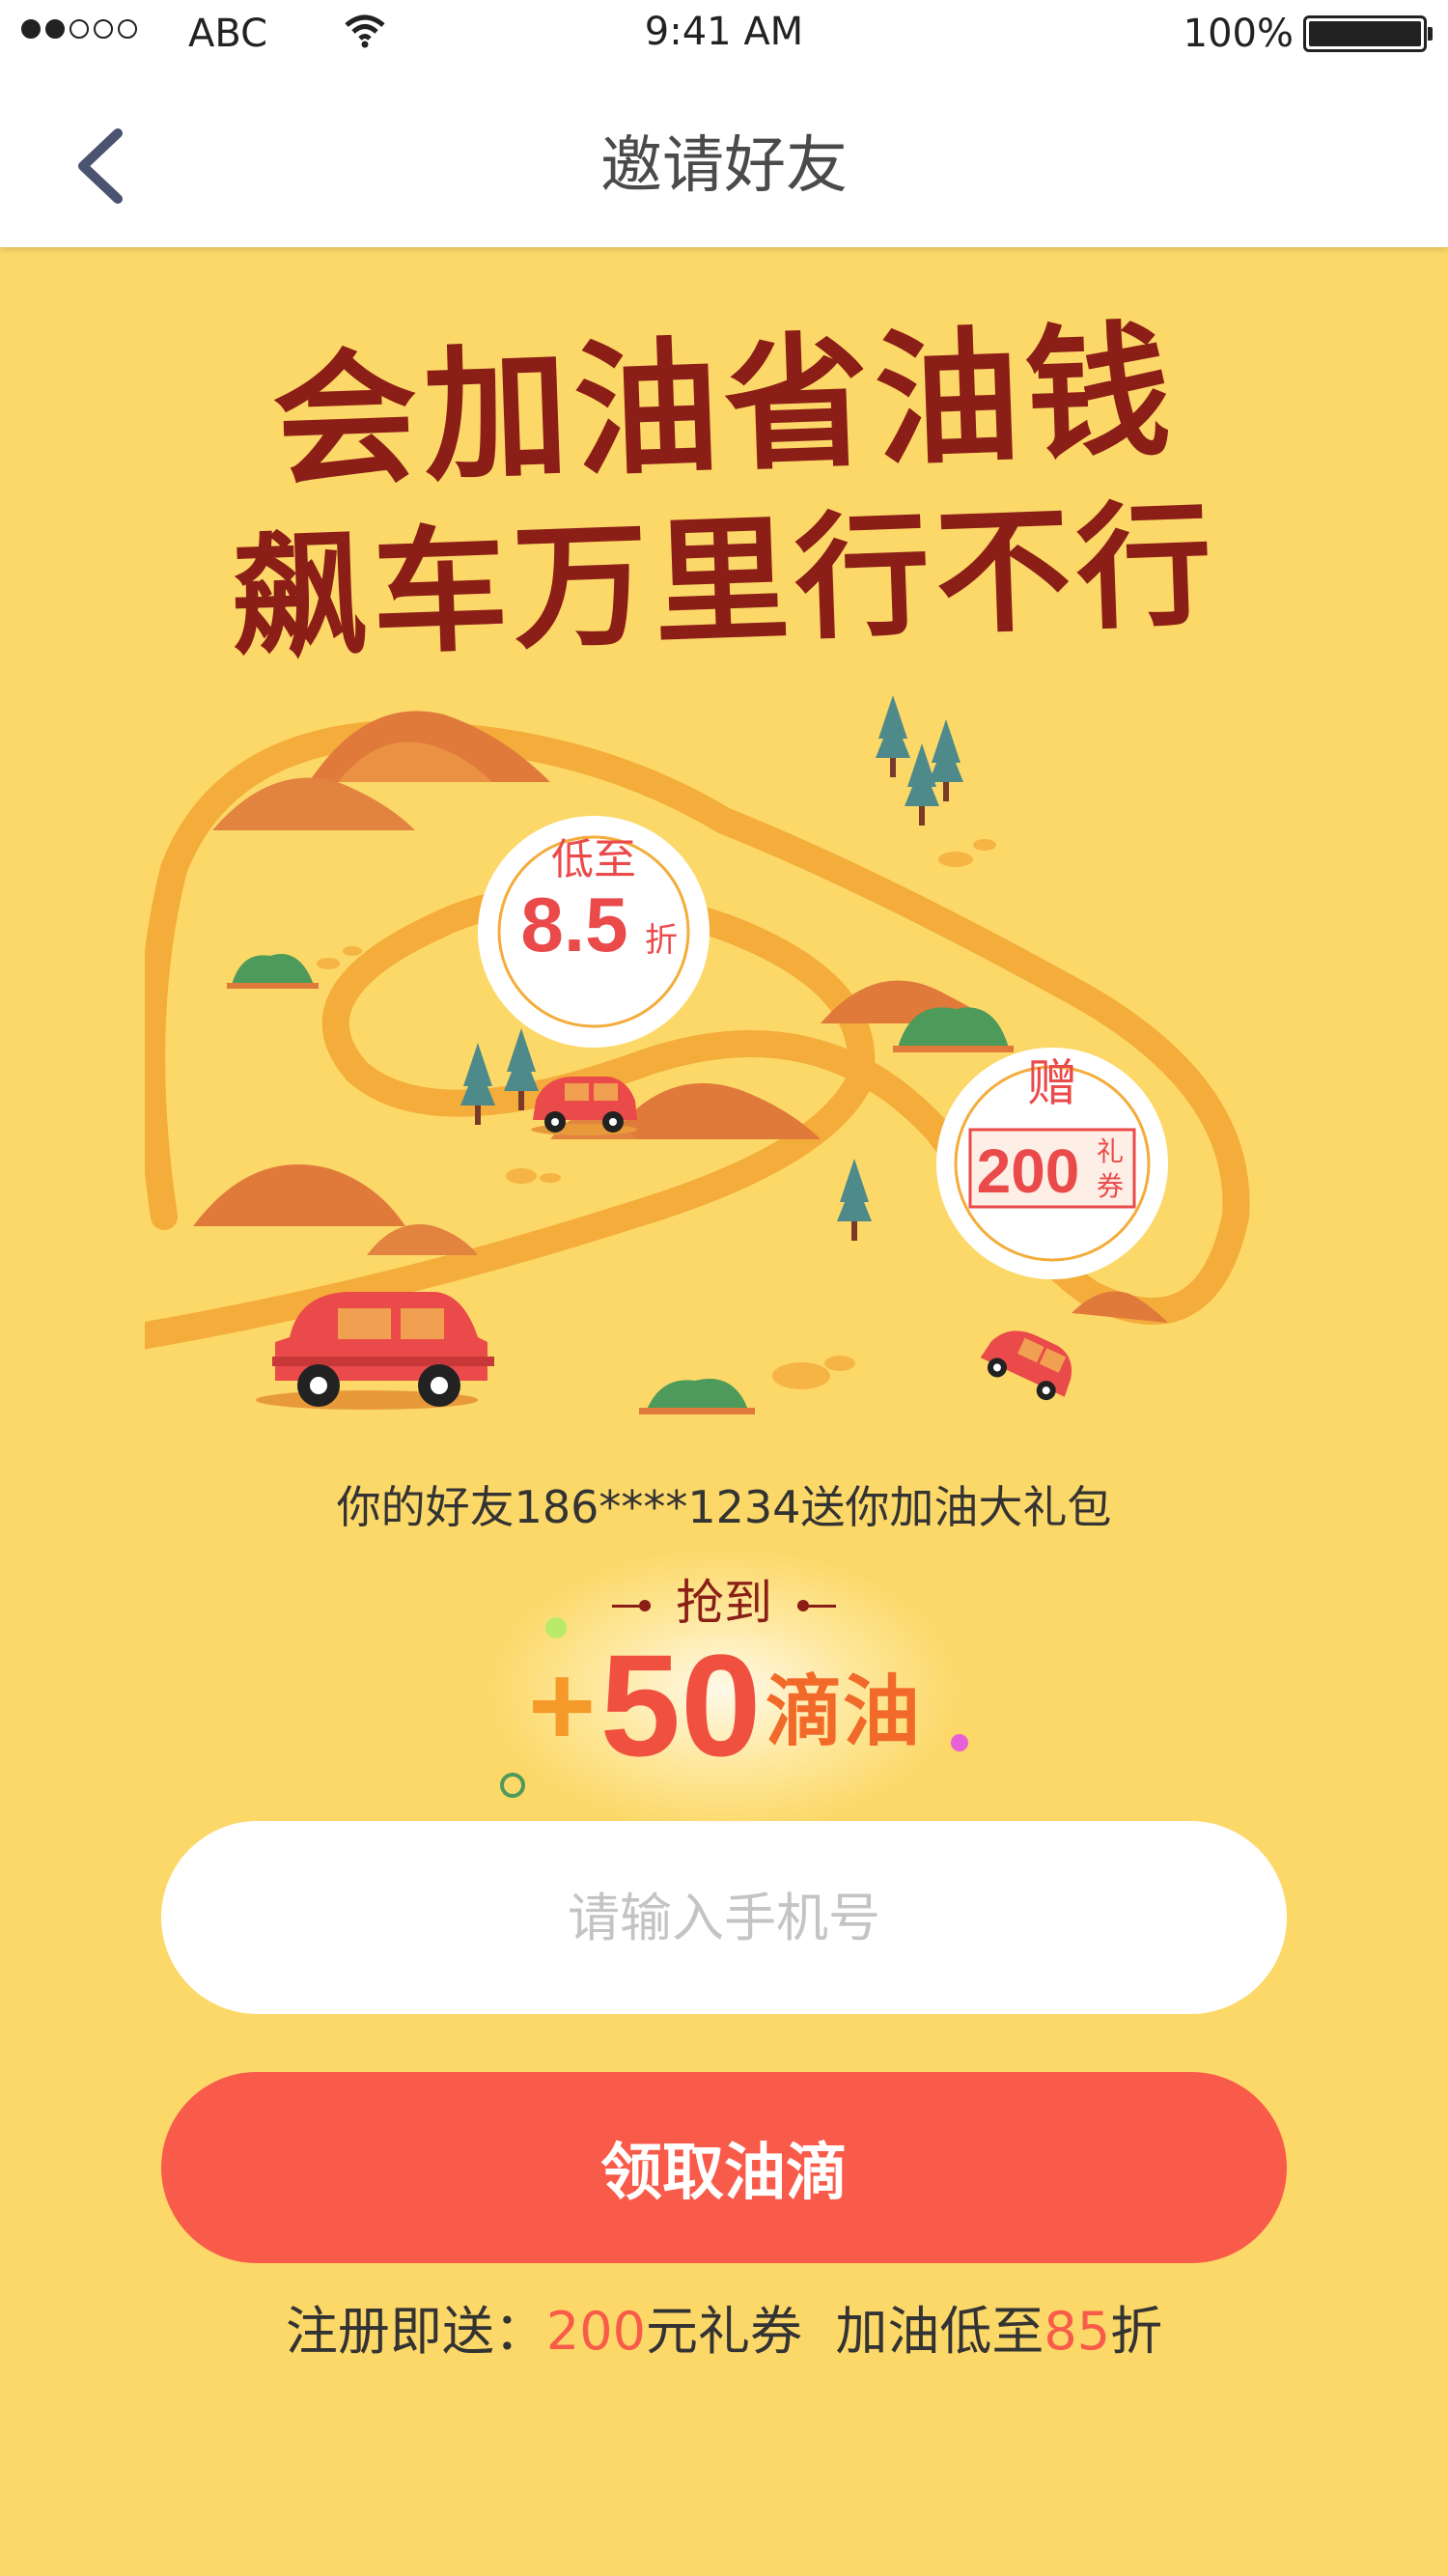 The height and width of the screenshot is (2576, 1448). I want to click on discount-bubble-unit: 折, so click(662, 941).